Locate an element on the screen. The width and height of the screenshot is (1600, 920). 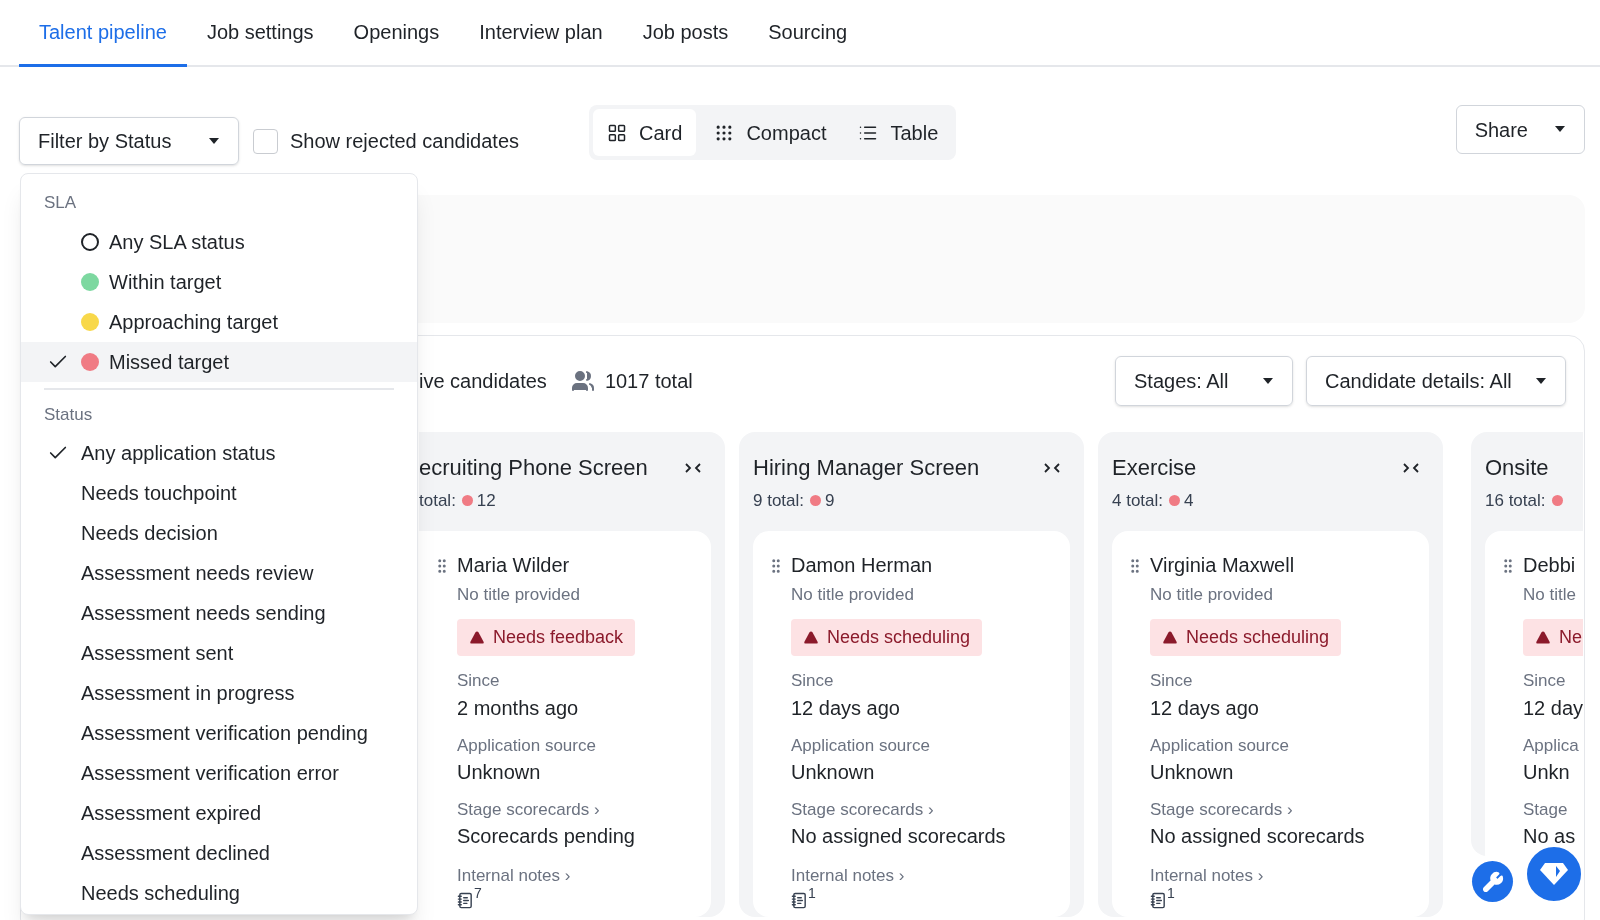
field-value: 12 day is located at coordinates (1553, 708).